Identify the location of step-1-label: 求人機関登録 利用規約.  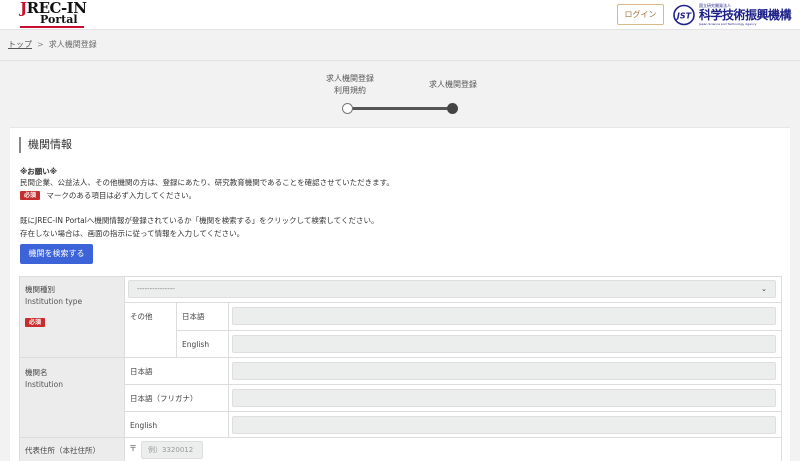
(350, 85).